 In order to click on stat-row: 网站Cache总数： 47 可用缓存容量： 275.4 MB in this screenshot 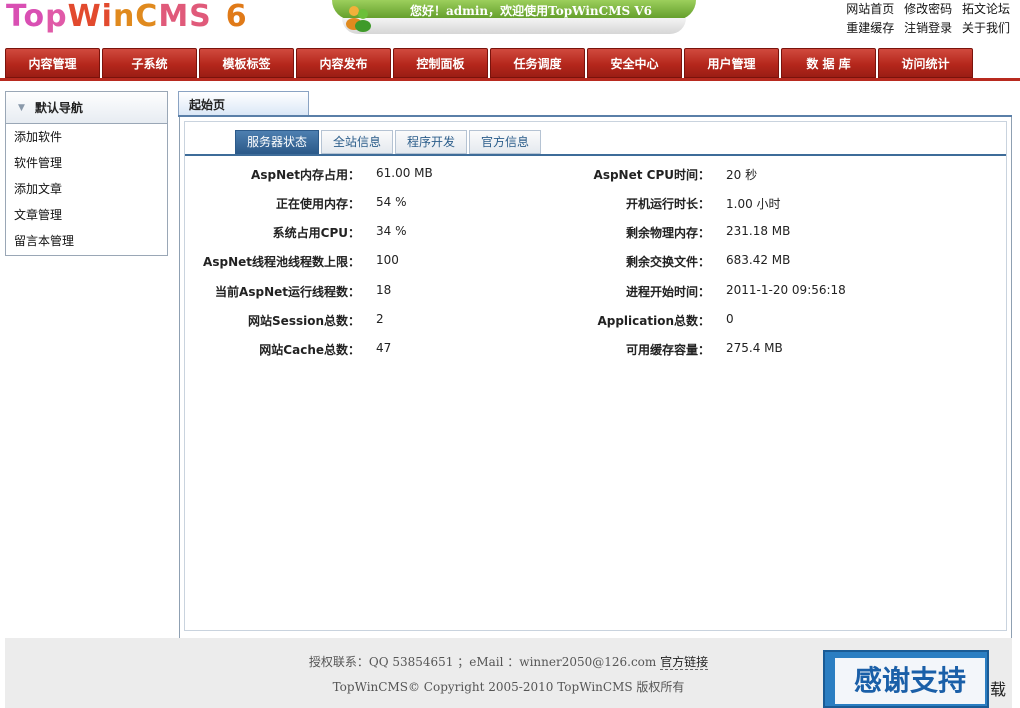, I will do `click(595, 351)`.